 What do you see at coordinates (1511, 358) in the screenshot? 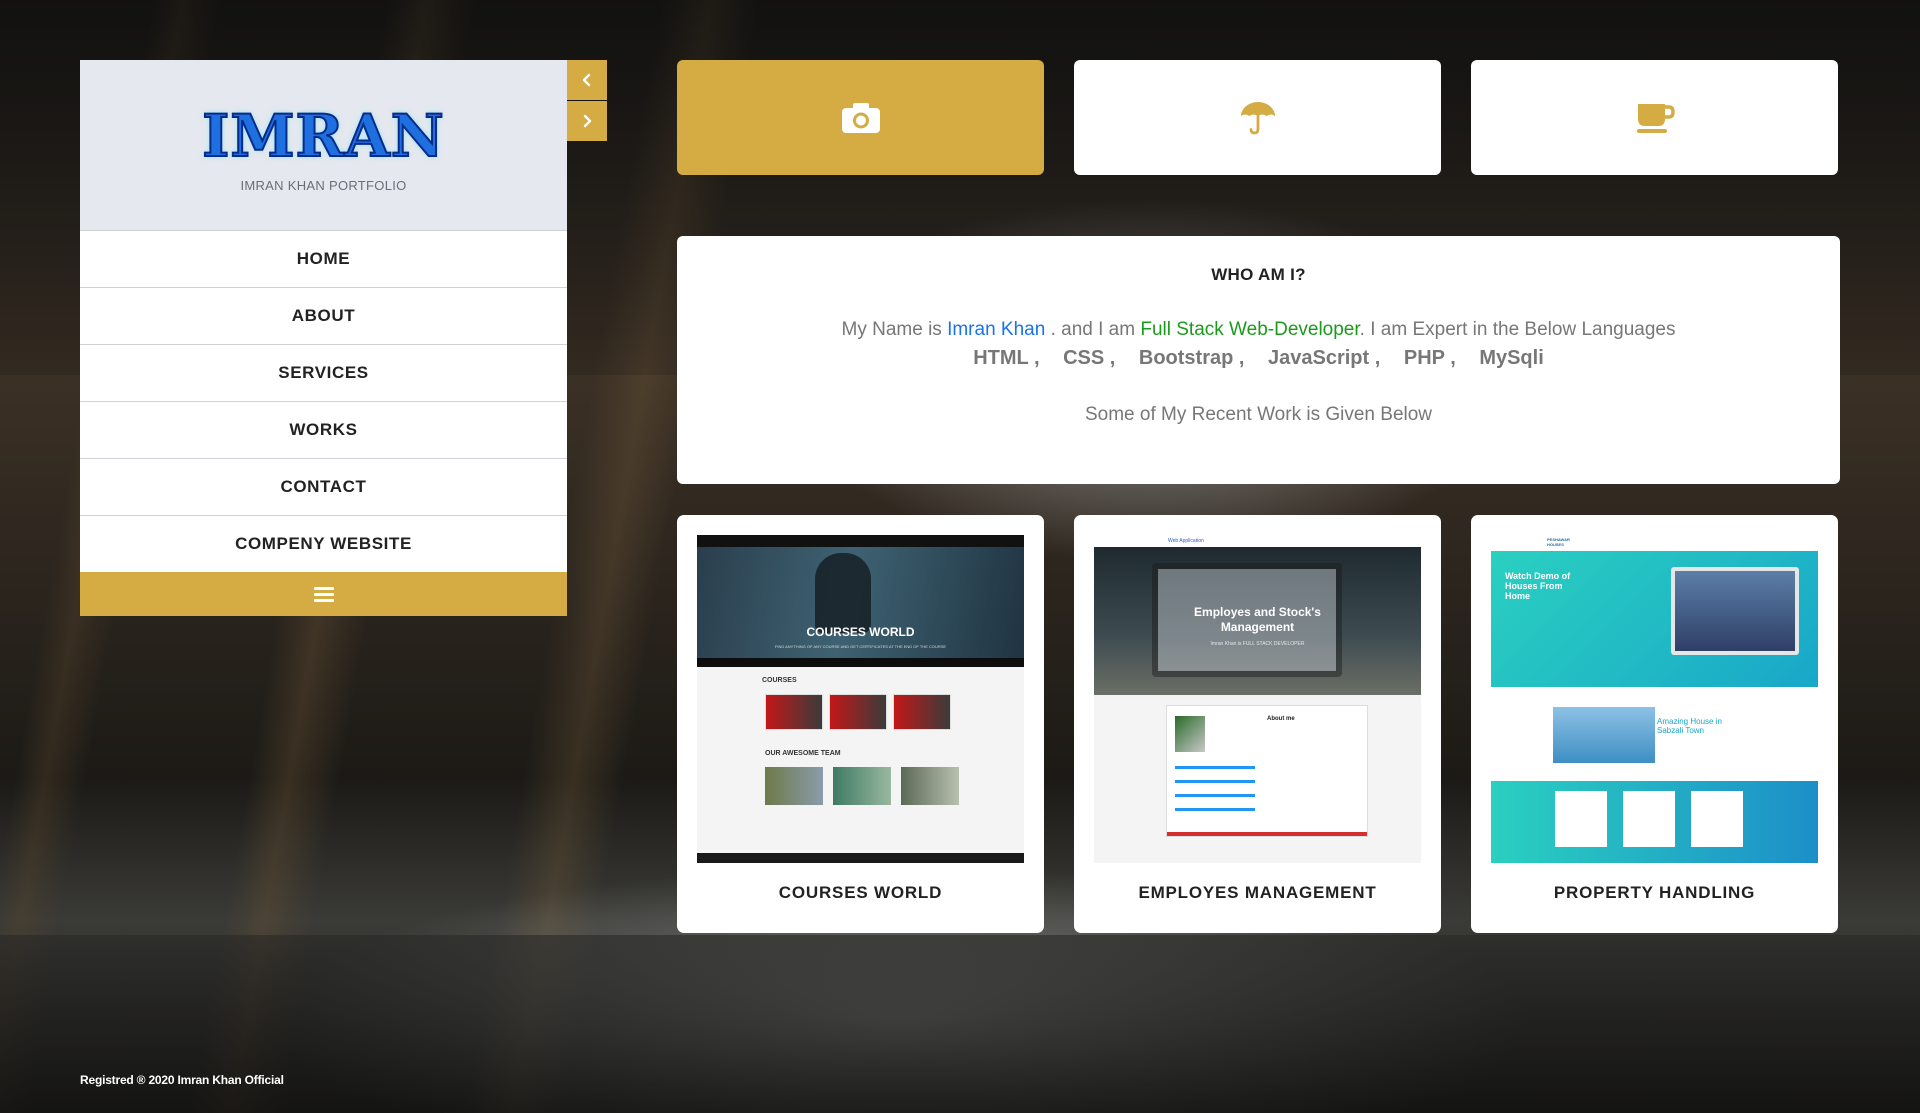
I see `language-mysqli: MySqli` at bounding box center [1511, 358].